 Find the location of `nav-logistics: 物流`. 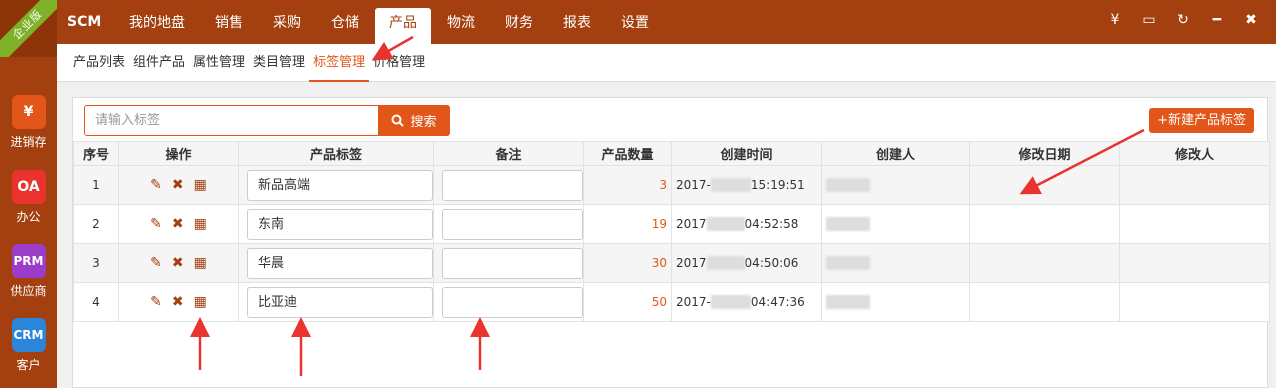

nav-logistics: 物流 is located at coordinates (461, 26).